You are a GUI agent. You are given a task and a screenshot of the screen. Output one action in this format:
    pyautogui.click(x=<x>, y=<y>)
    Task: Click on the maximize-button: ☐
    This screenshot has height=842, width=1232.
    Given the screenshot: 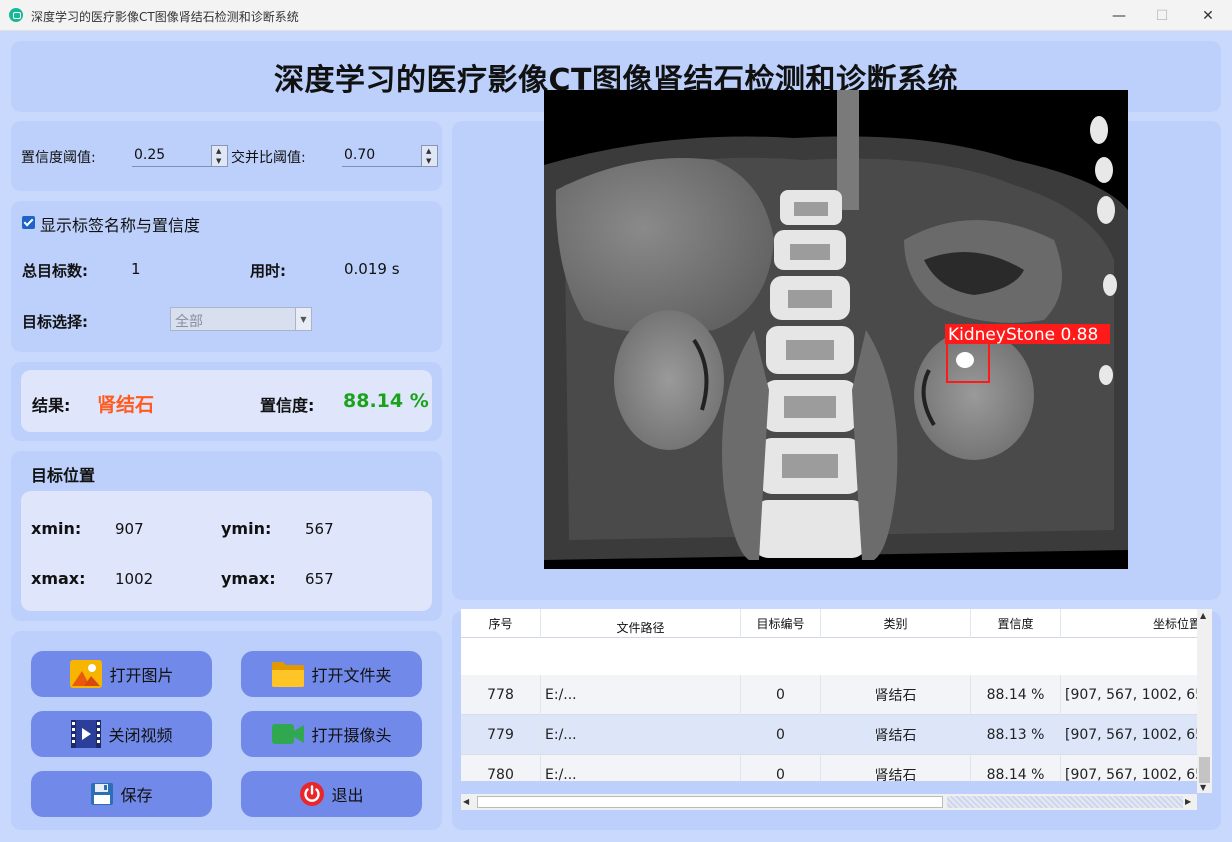 What is the action you would take?
    pyautogui.click(x=1162, y=15)
    